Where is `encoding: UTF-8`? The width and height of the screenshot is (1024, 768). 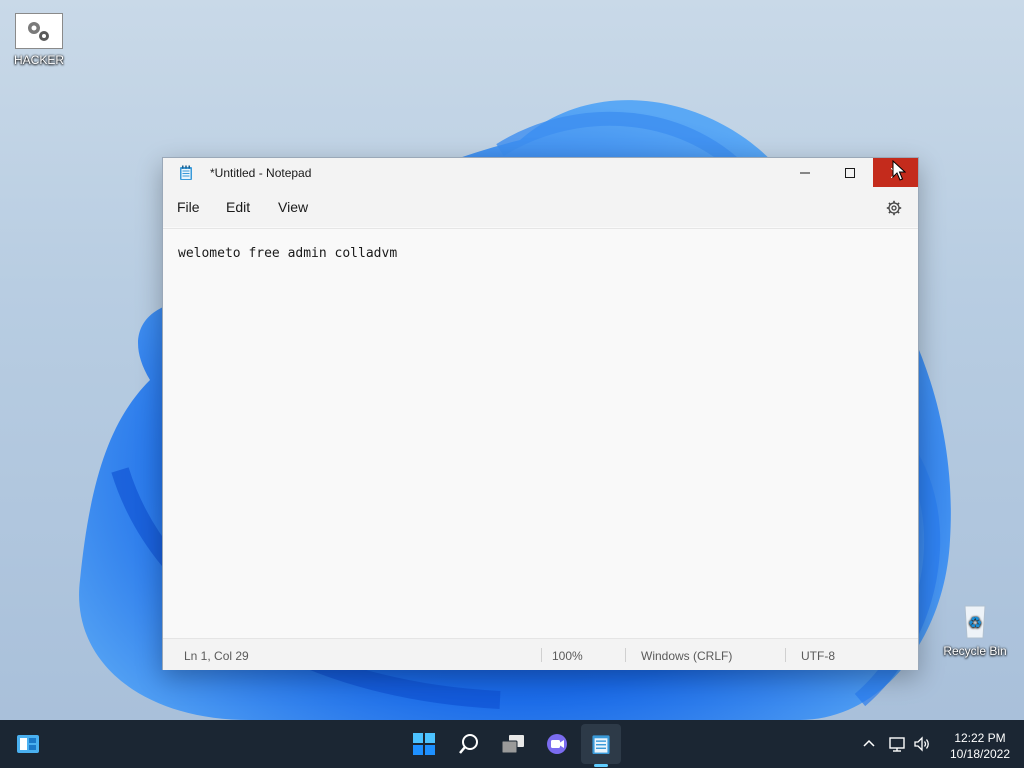 encoding: UTF-8 is located at coordinates (818, 656).